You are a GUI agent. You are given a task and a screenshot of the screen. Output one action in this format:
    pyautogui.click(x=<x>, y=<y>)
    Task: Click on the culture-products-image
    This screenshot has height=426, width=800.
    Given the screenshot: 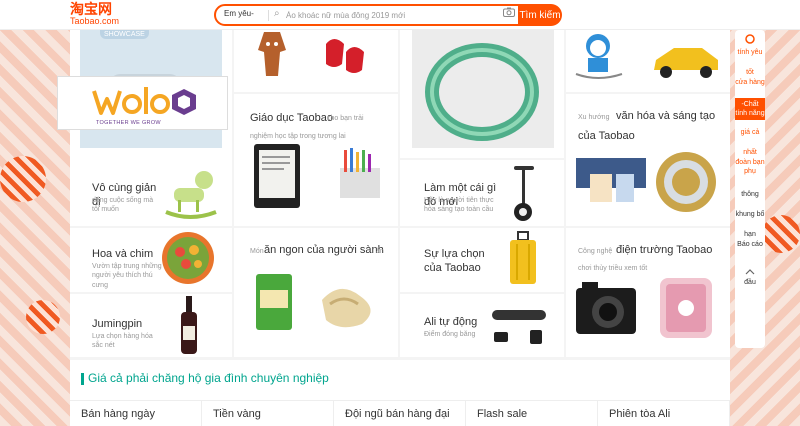 What is the action you would take?
    pyautogui.click(x=646, y=182)
    